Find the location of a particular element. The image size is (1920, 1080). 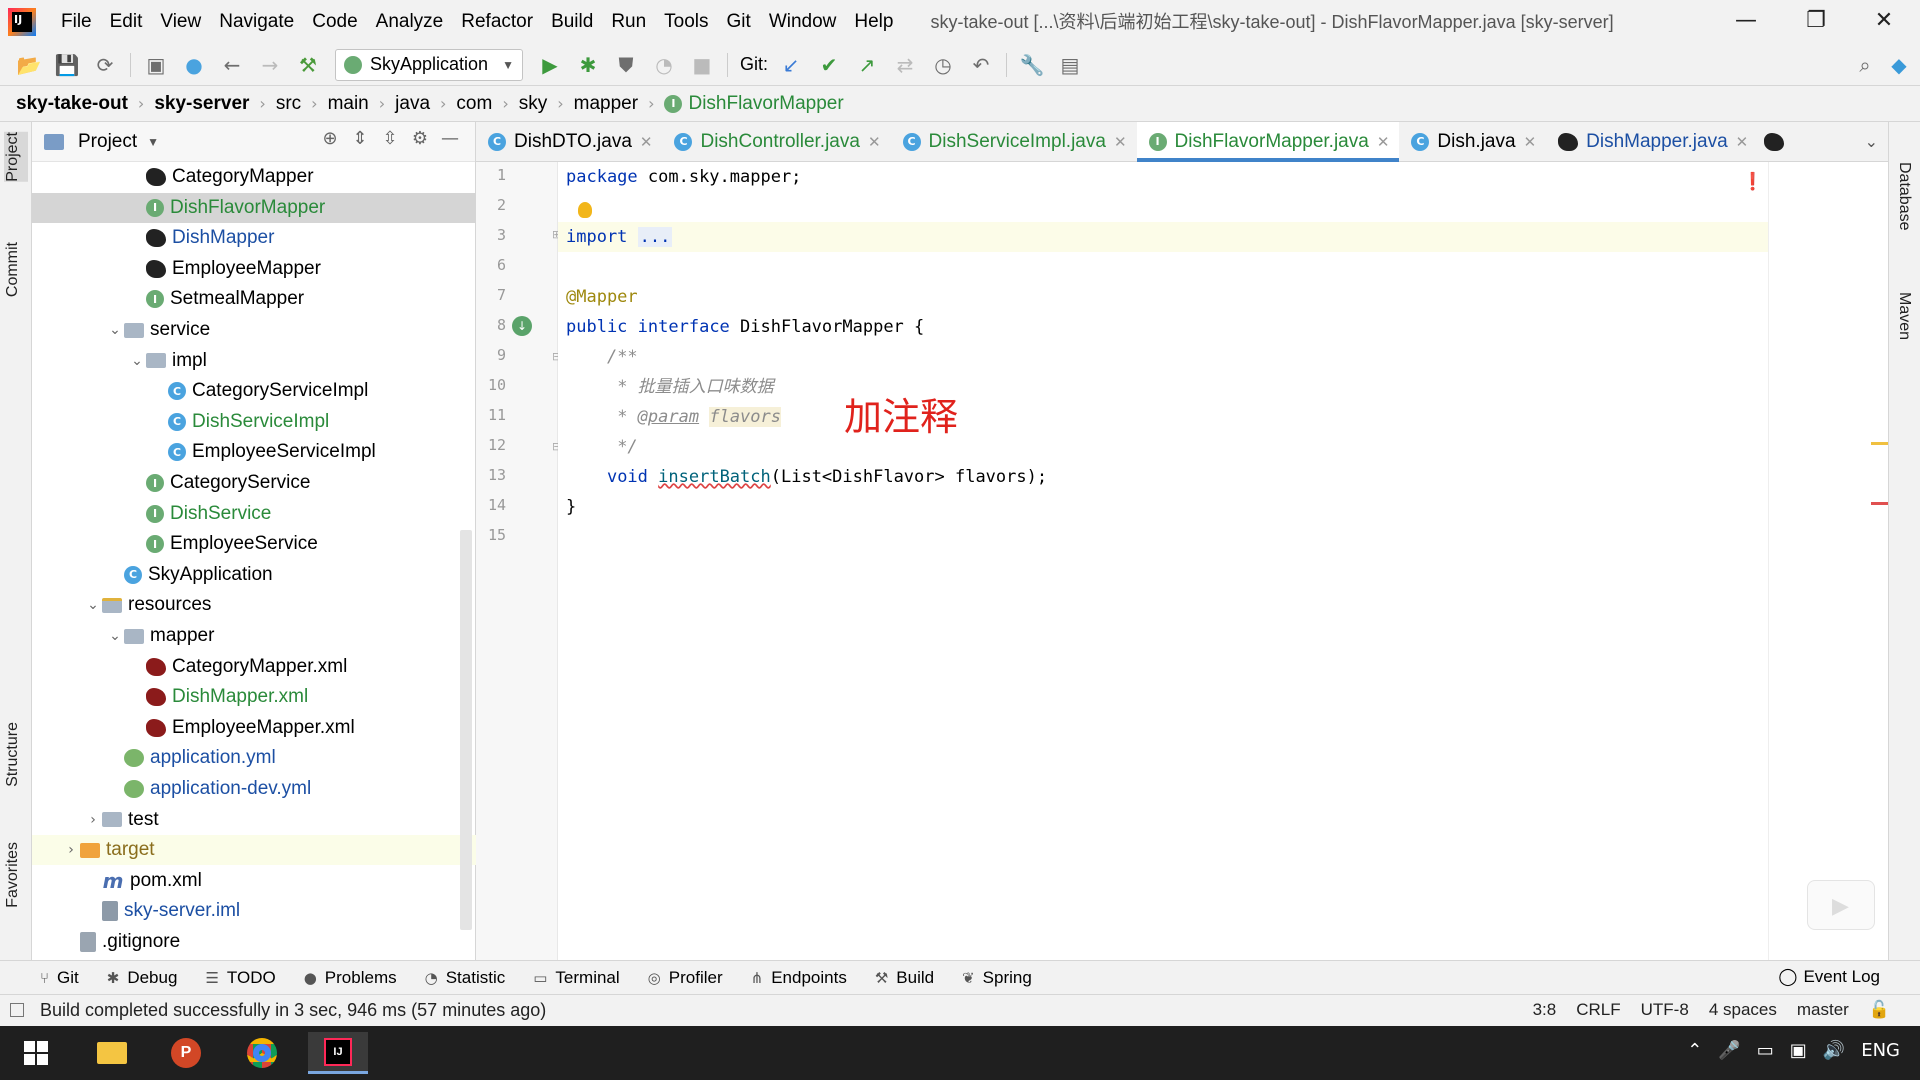

tree-item: application-dev.yml is located at coordinates (254, 789).